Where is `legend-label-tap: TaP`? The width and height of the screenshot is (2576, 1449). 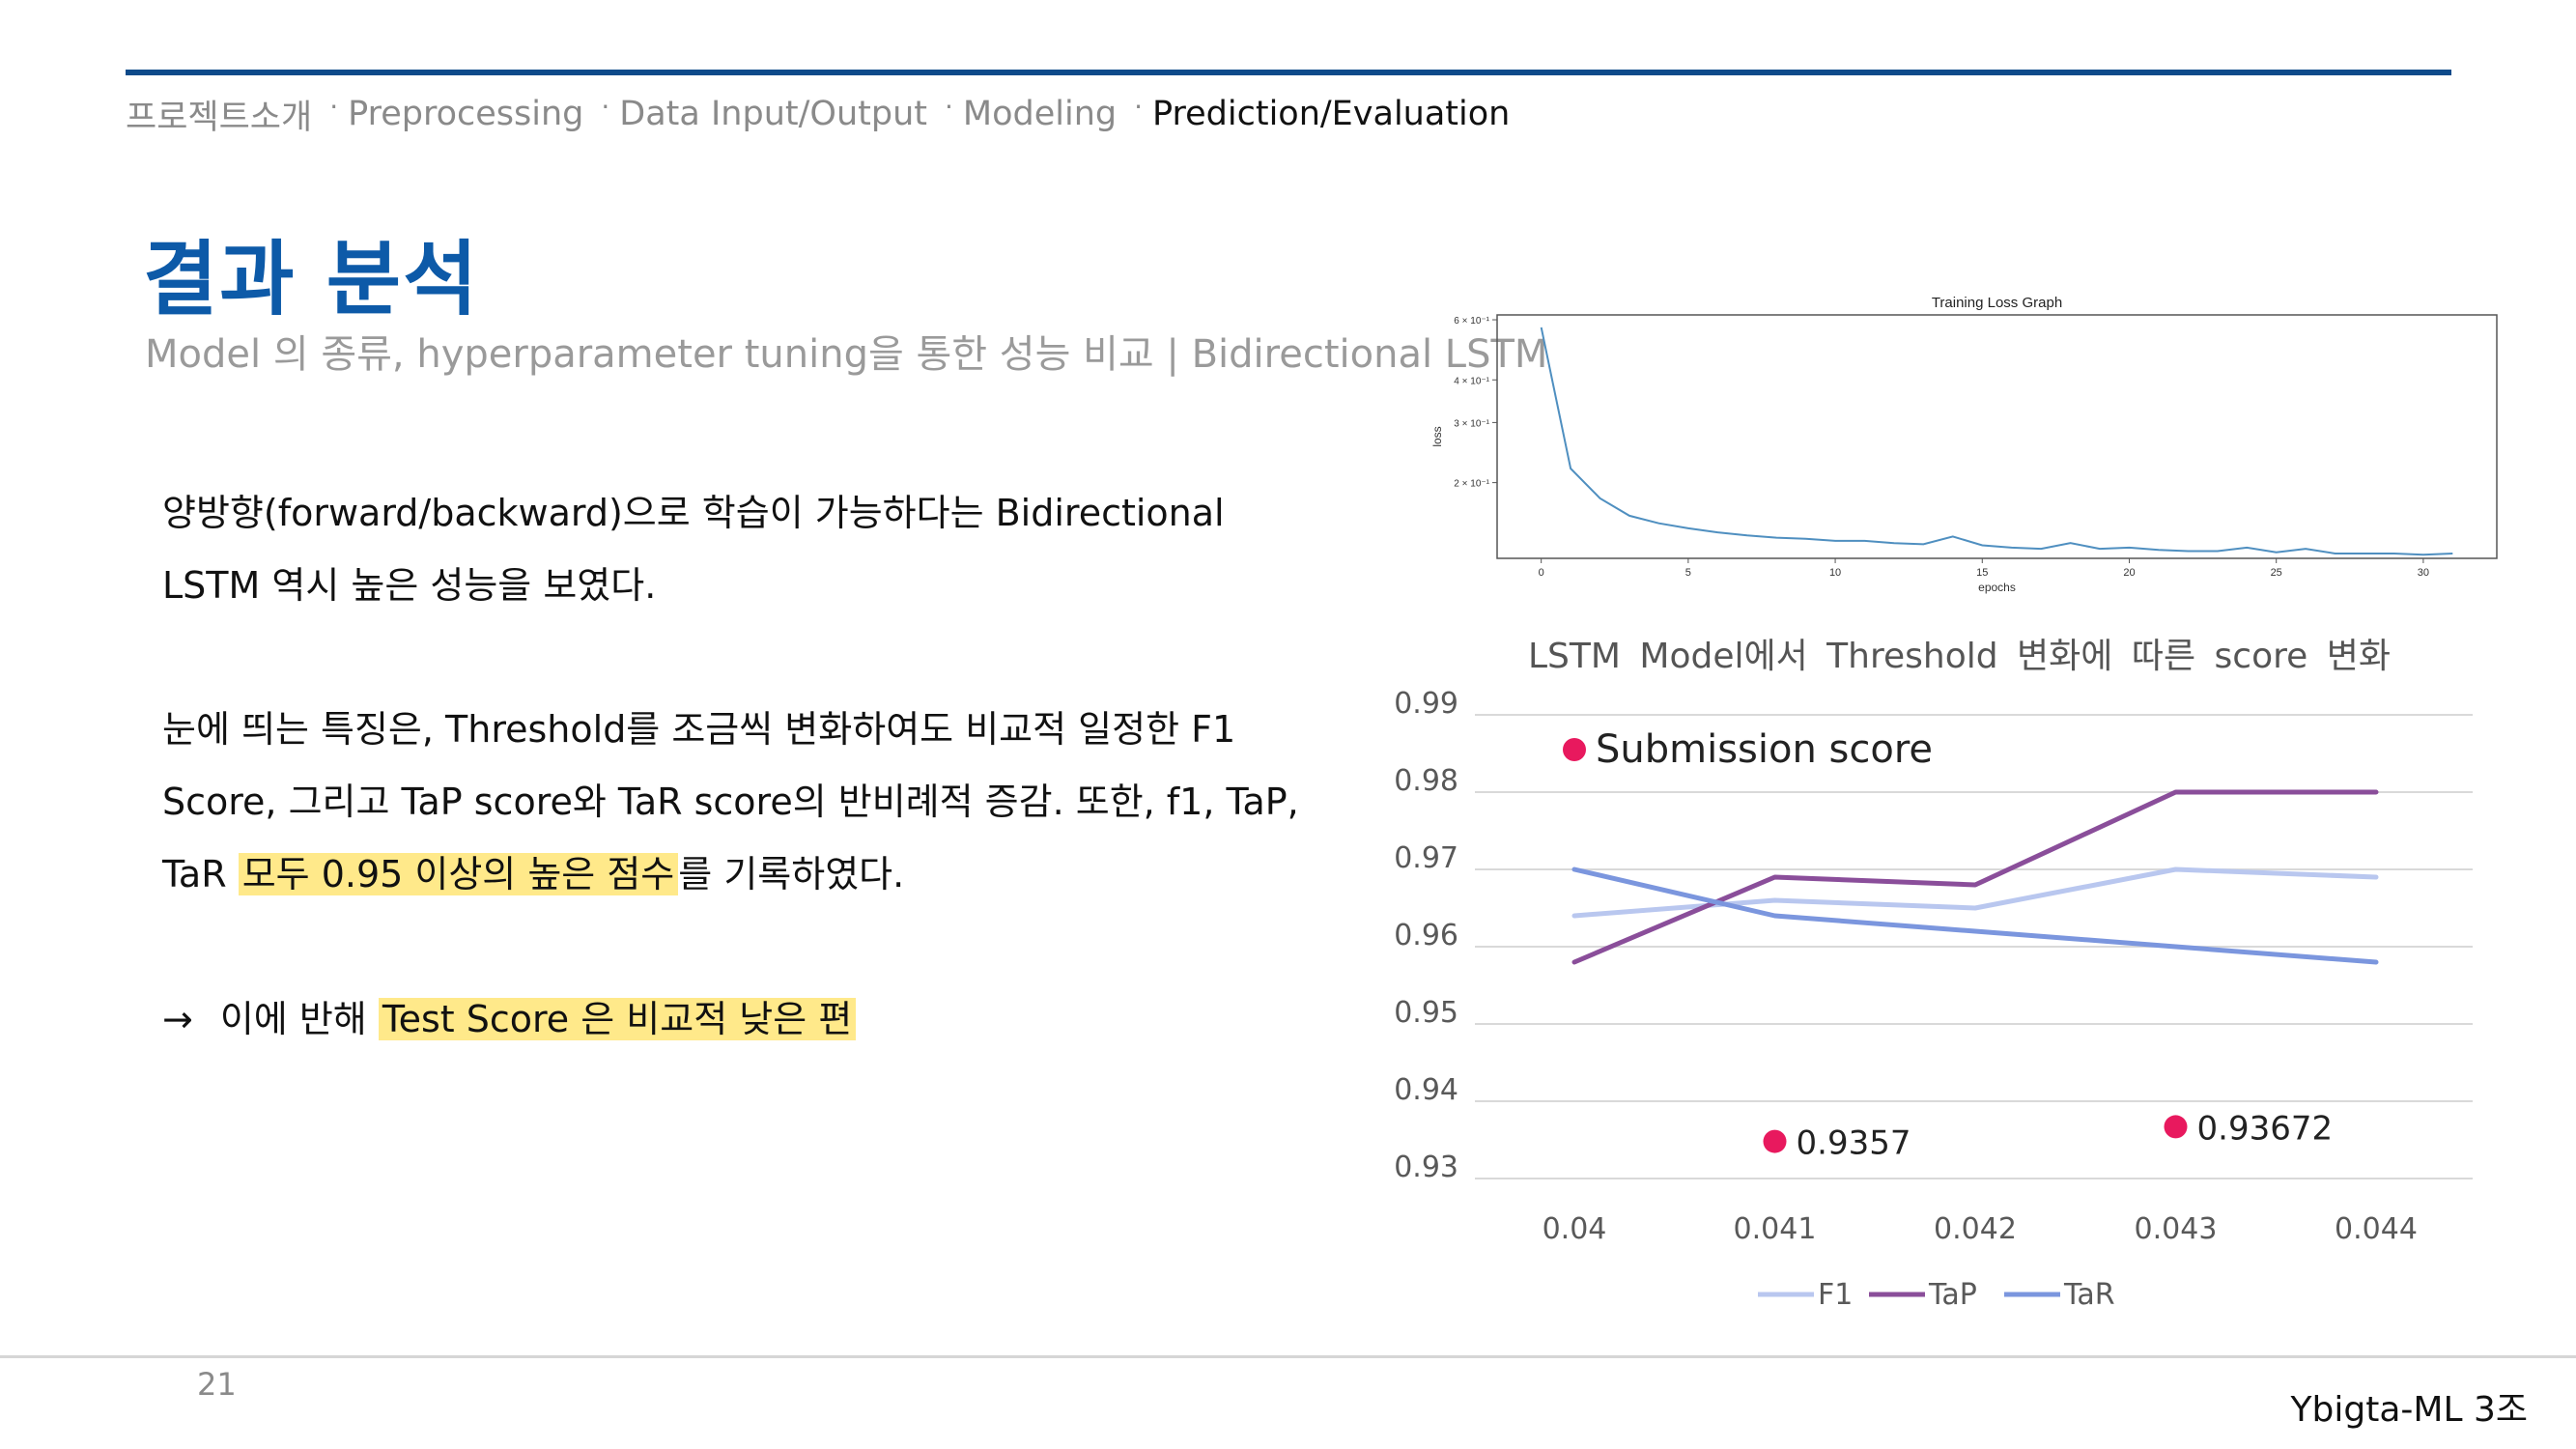 legend-label-tap: TaP is located at coordinates (1952, 1295).